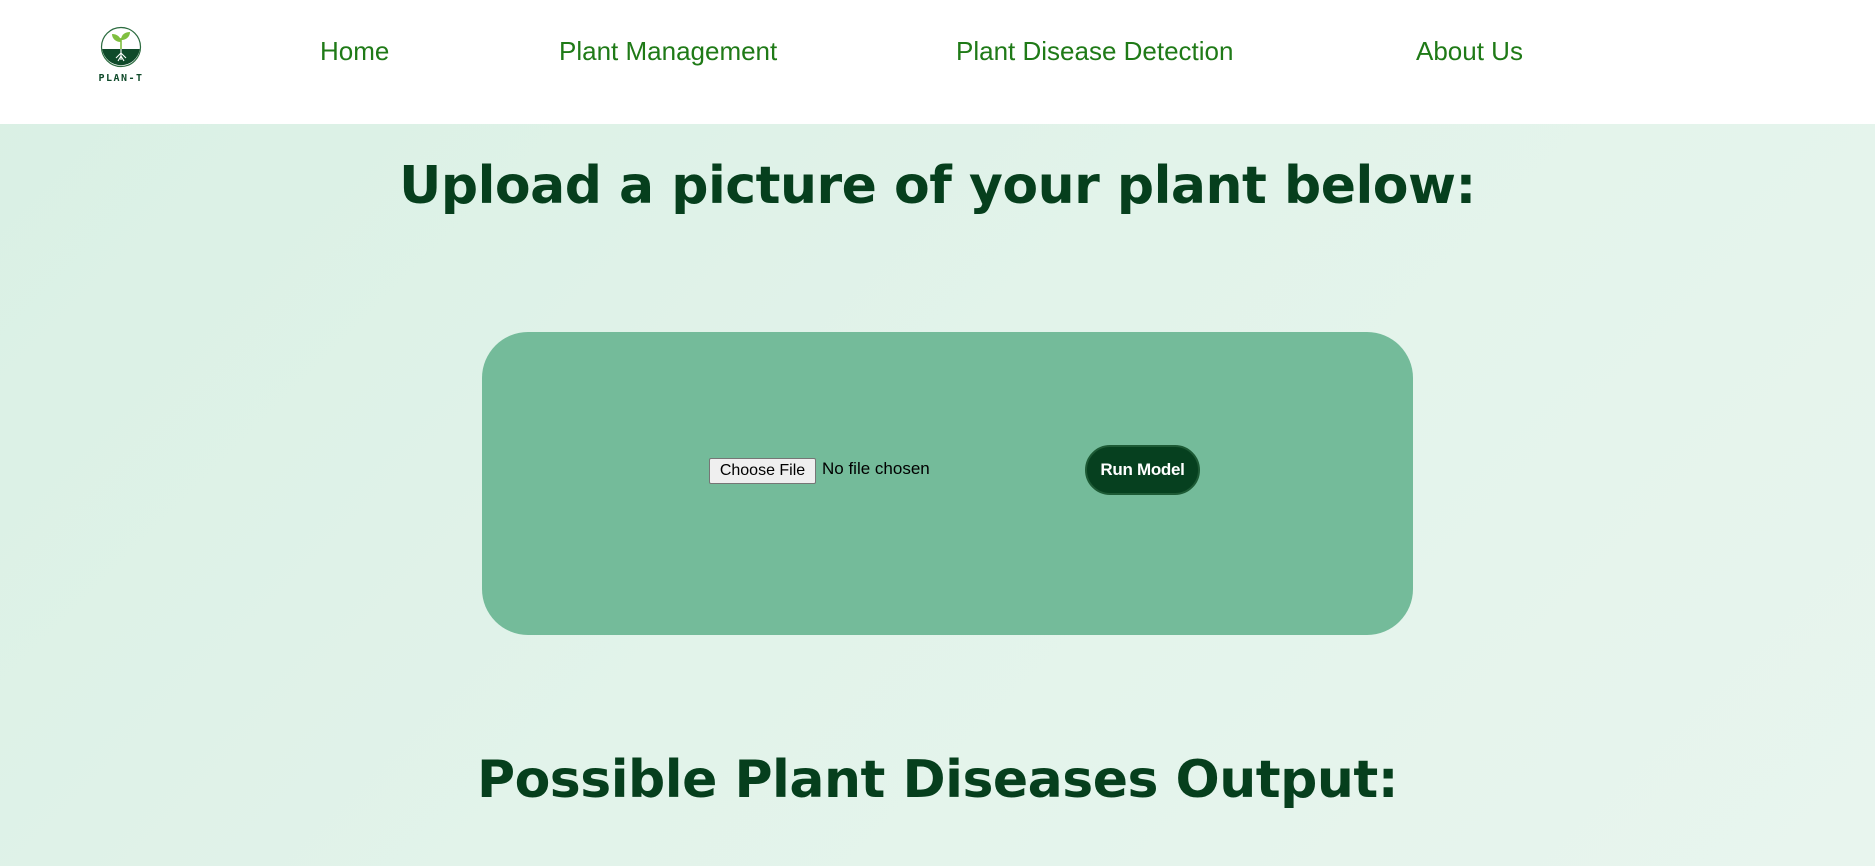 The image size is (1875, 866). Describe the element at coordinates (1142, 470) in the screenshot. I see `run-model-button: Run Model` at that location.